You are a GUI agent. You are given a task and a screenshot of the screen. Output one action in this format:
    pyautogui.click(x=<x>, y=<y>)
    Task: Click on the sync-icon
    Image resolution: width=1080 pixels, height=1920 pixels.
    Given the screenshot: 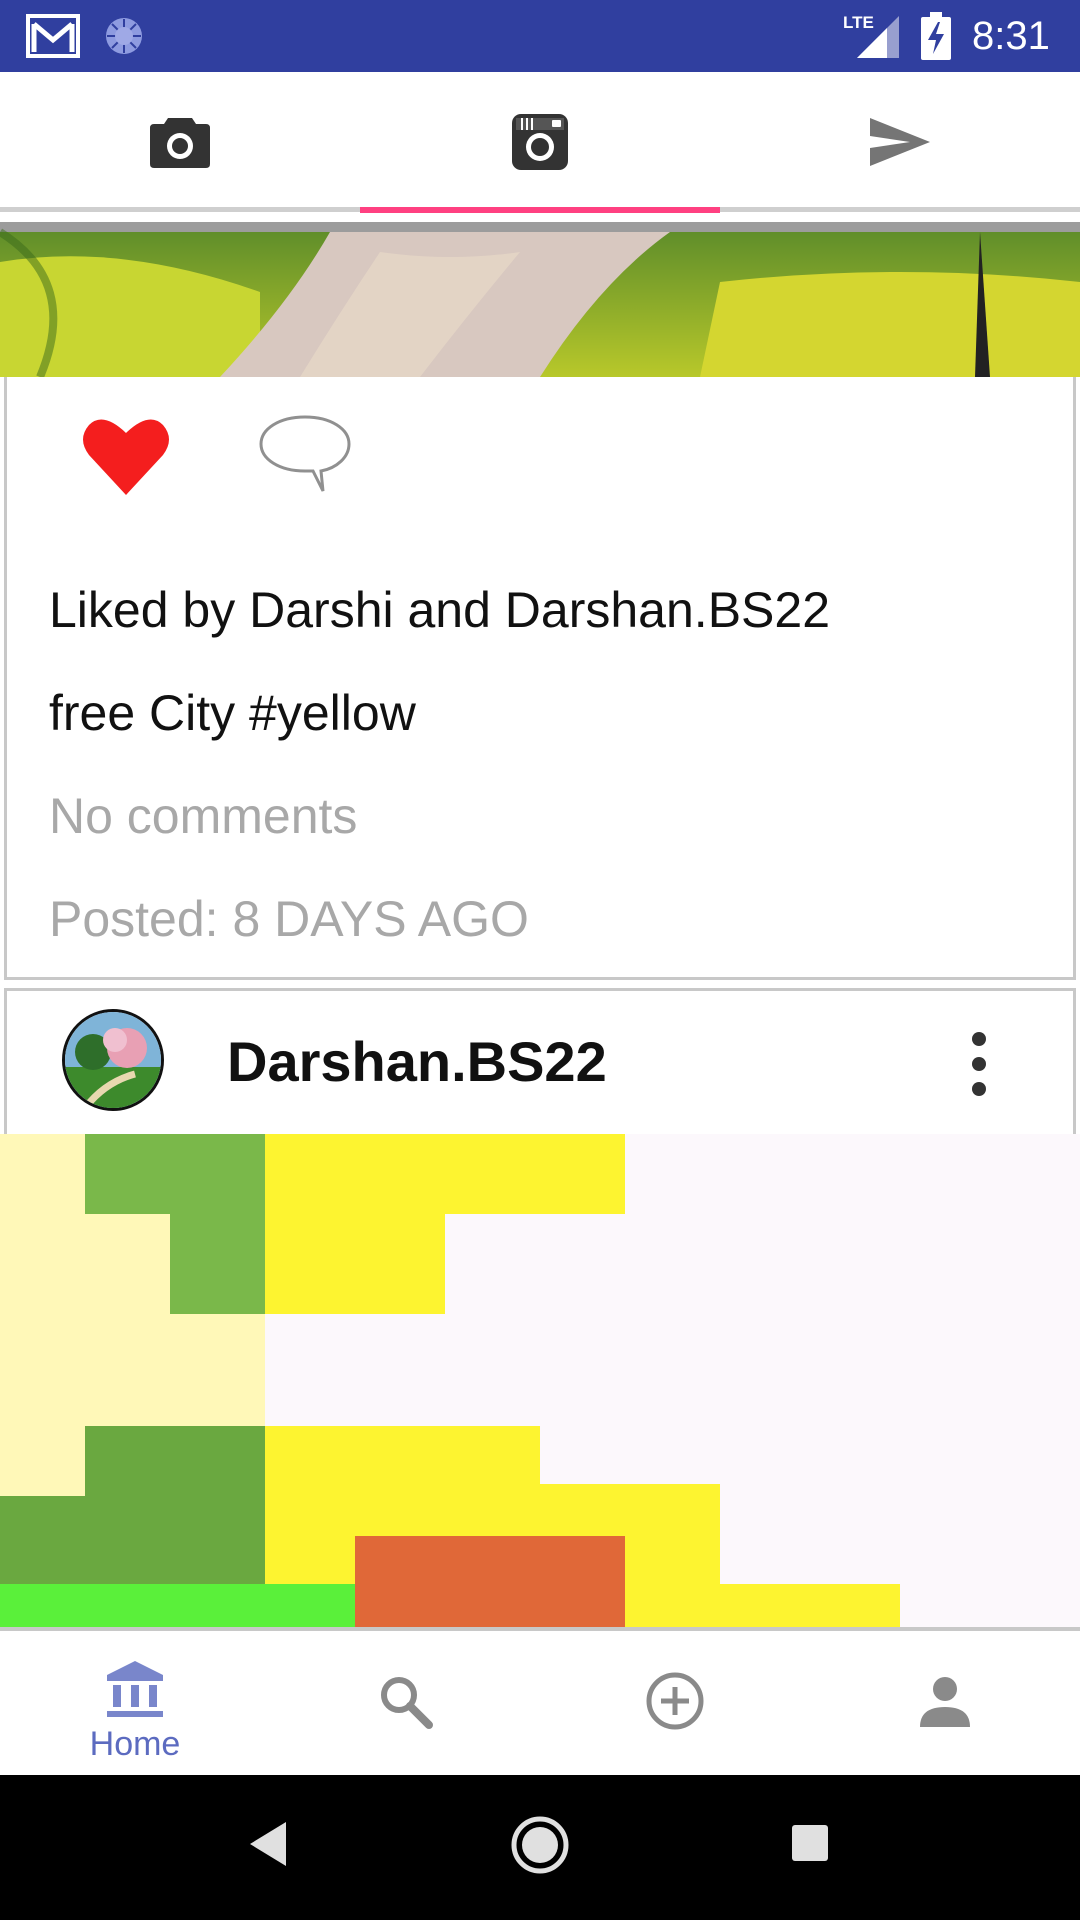 What is the action you would take?
    pyautogui.click(x=124, y=36)
    